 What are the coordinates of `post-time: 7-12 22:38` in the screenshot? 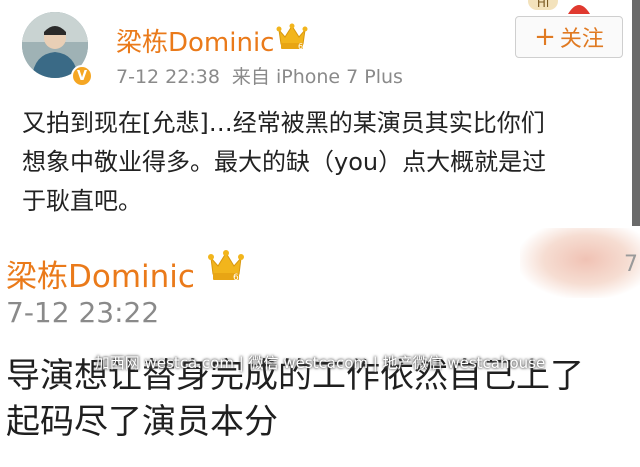 It's located at (168, 77).